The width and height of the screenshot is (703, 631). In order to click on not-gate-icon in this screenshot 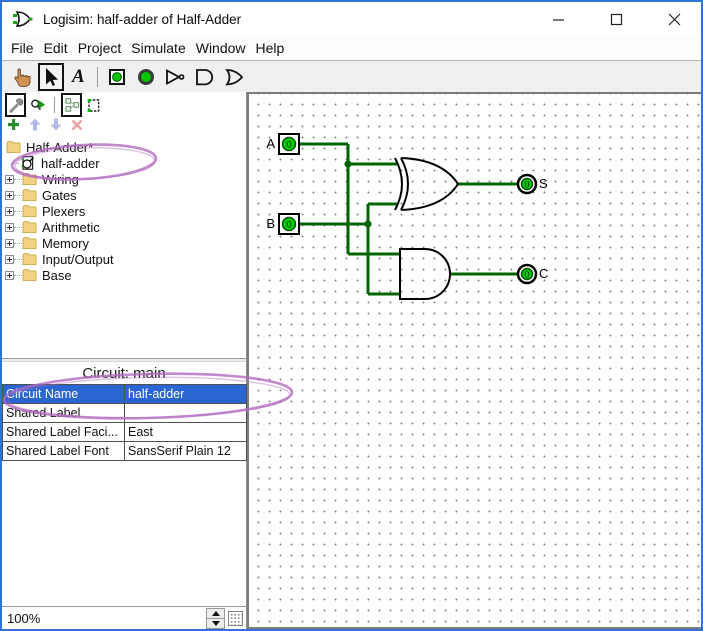, I will do `click(175, 76)`.